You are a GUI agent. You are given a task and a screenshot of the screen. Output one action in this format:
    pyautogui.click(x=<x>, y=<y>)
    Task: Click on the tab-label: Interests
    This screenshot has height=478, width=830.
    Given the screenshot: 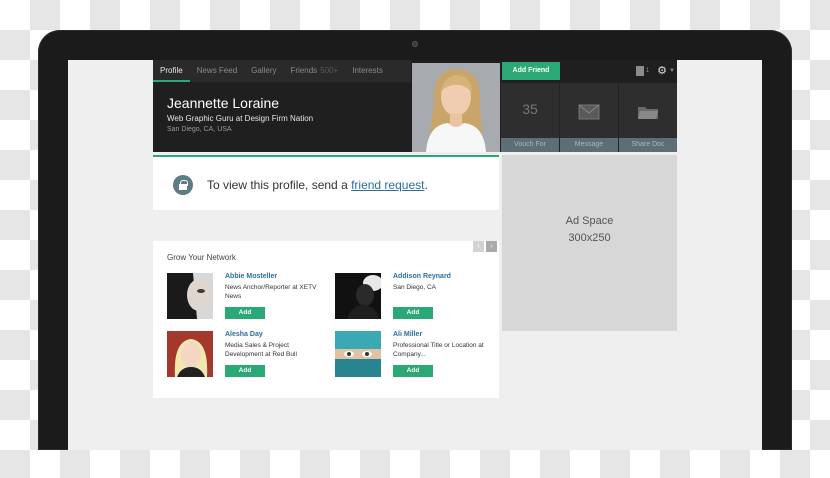 What is the action you would take?
    pyautogui.click(x=367, y=70)
    